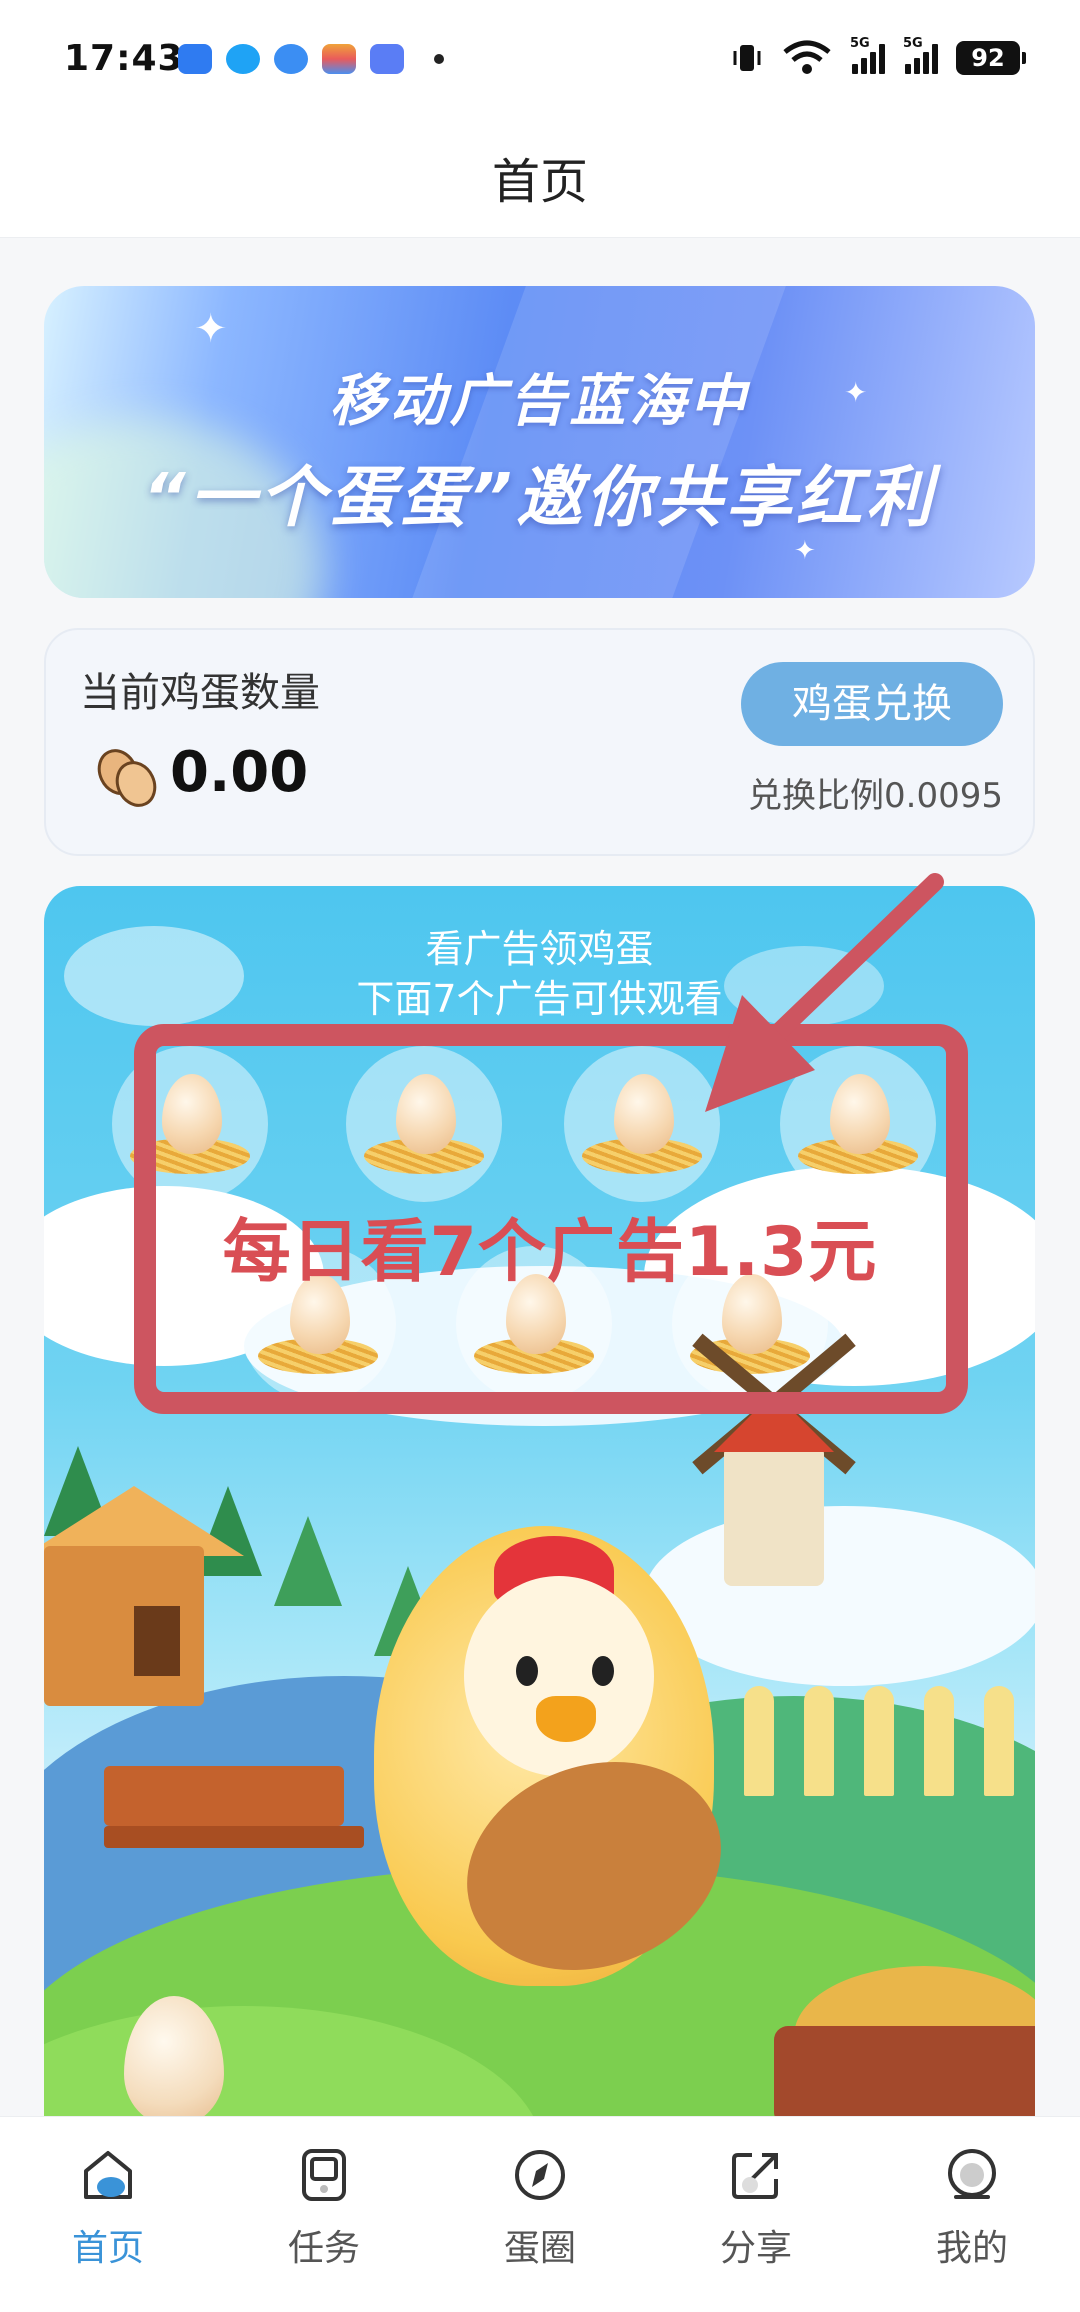  Describe the element at coordinates (774, 1516) in the screenshot. I see `windmill` at that location.